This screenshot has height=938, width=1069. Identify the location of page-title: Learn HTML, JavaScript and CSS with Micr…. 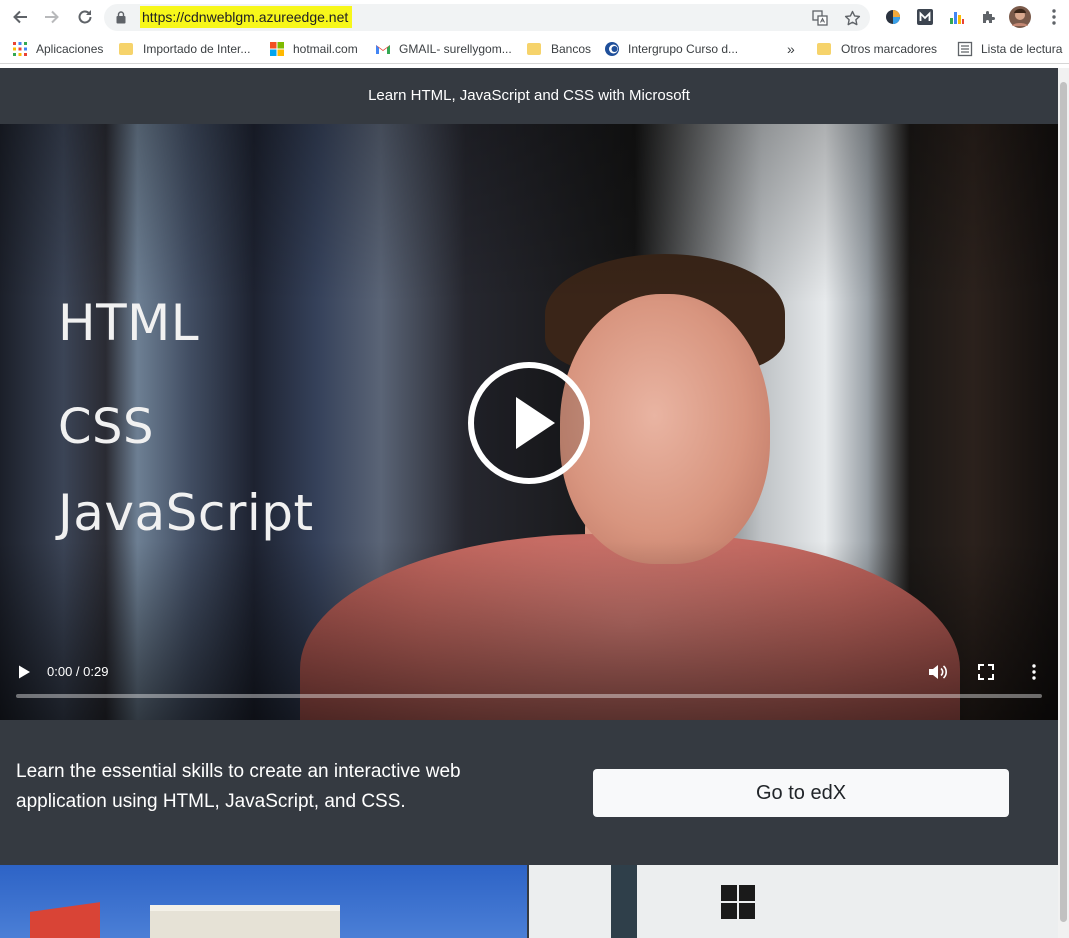
(529, 95).